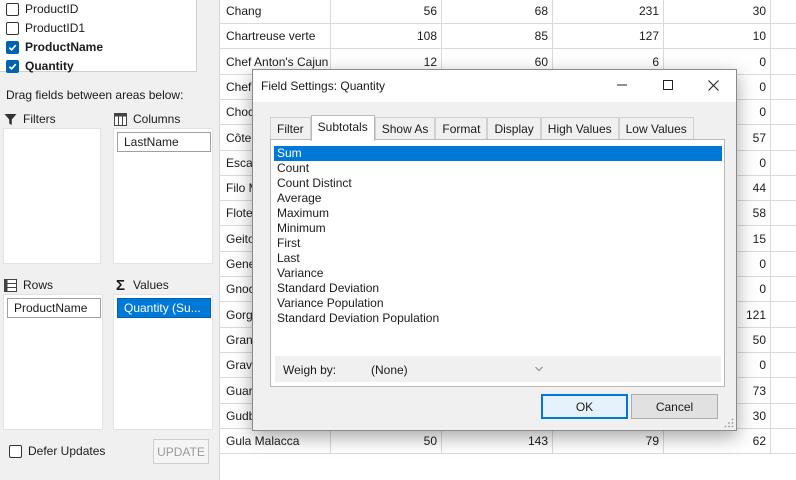 The width and height of the screenshot is (796, 480). What do you see at coordinates (342, 128) in the screenshot?
I see `tab-subtotals: Subtotals` at bounding box center [342, 128].